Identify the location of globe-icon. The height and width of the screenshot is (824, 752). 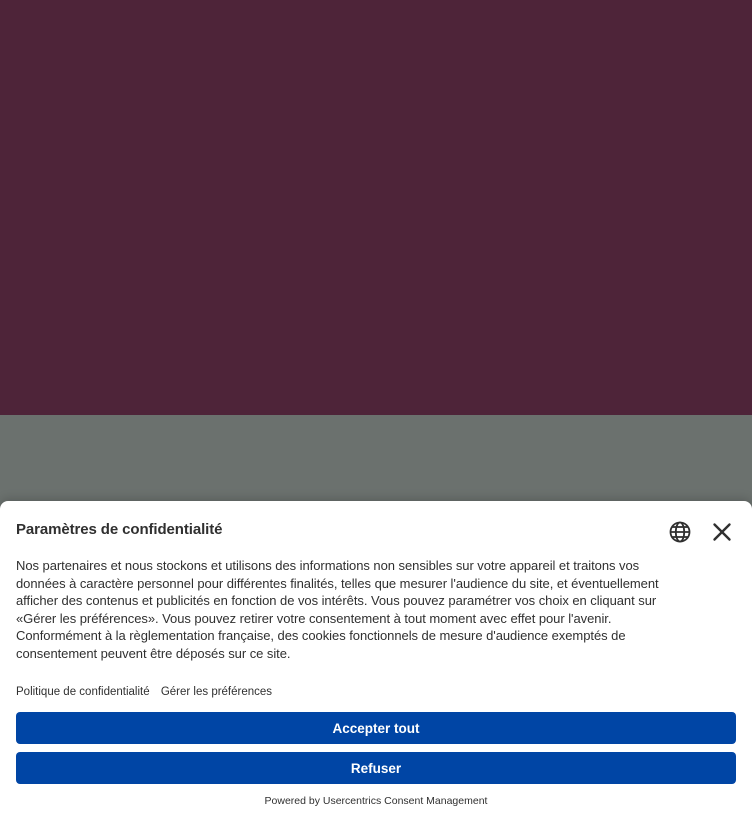
(680, 532).